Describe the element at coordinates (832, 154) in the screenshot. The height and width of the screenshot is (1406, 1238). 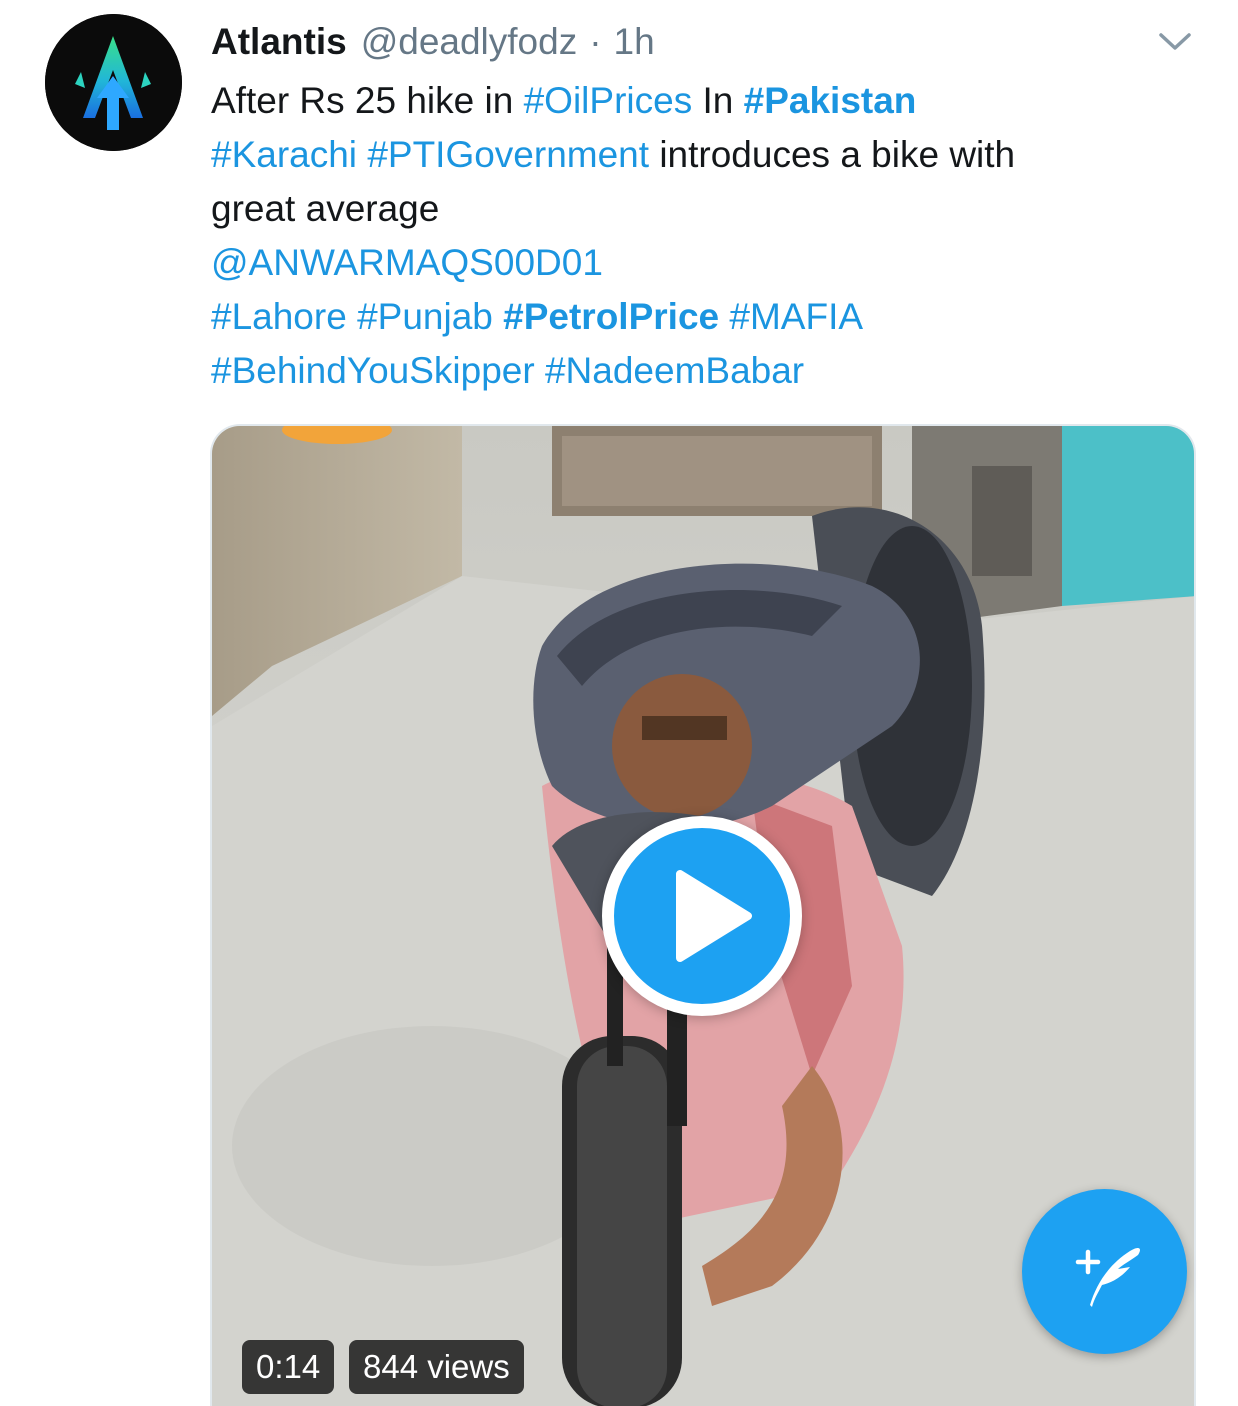
I see `text-segment: introduces a bike with` at that location.